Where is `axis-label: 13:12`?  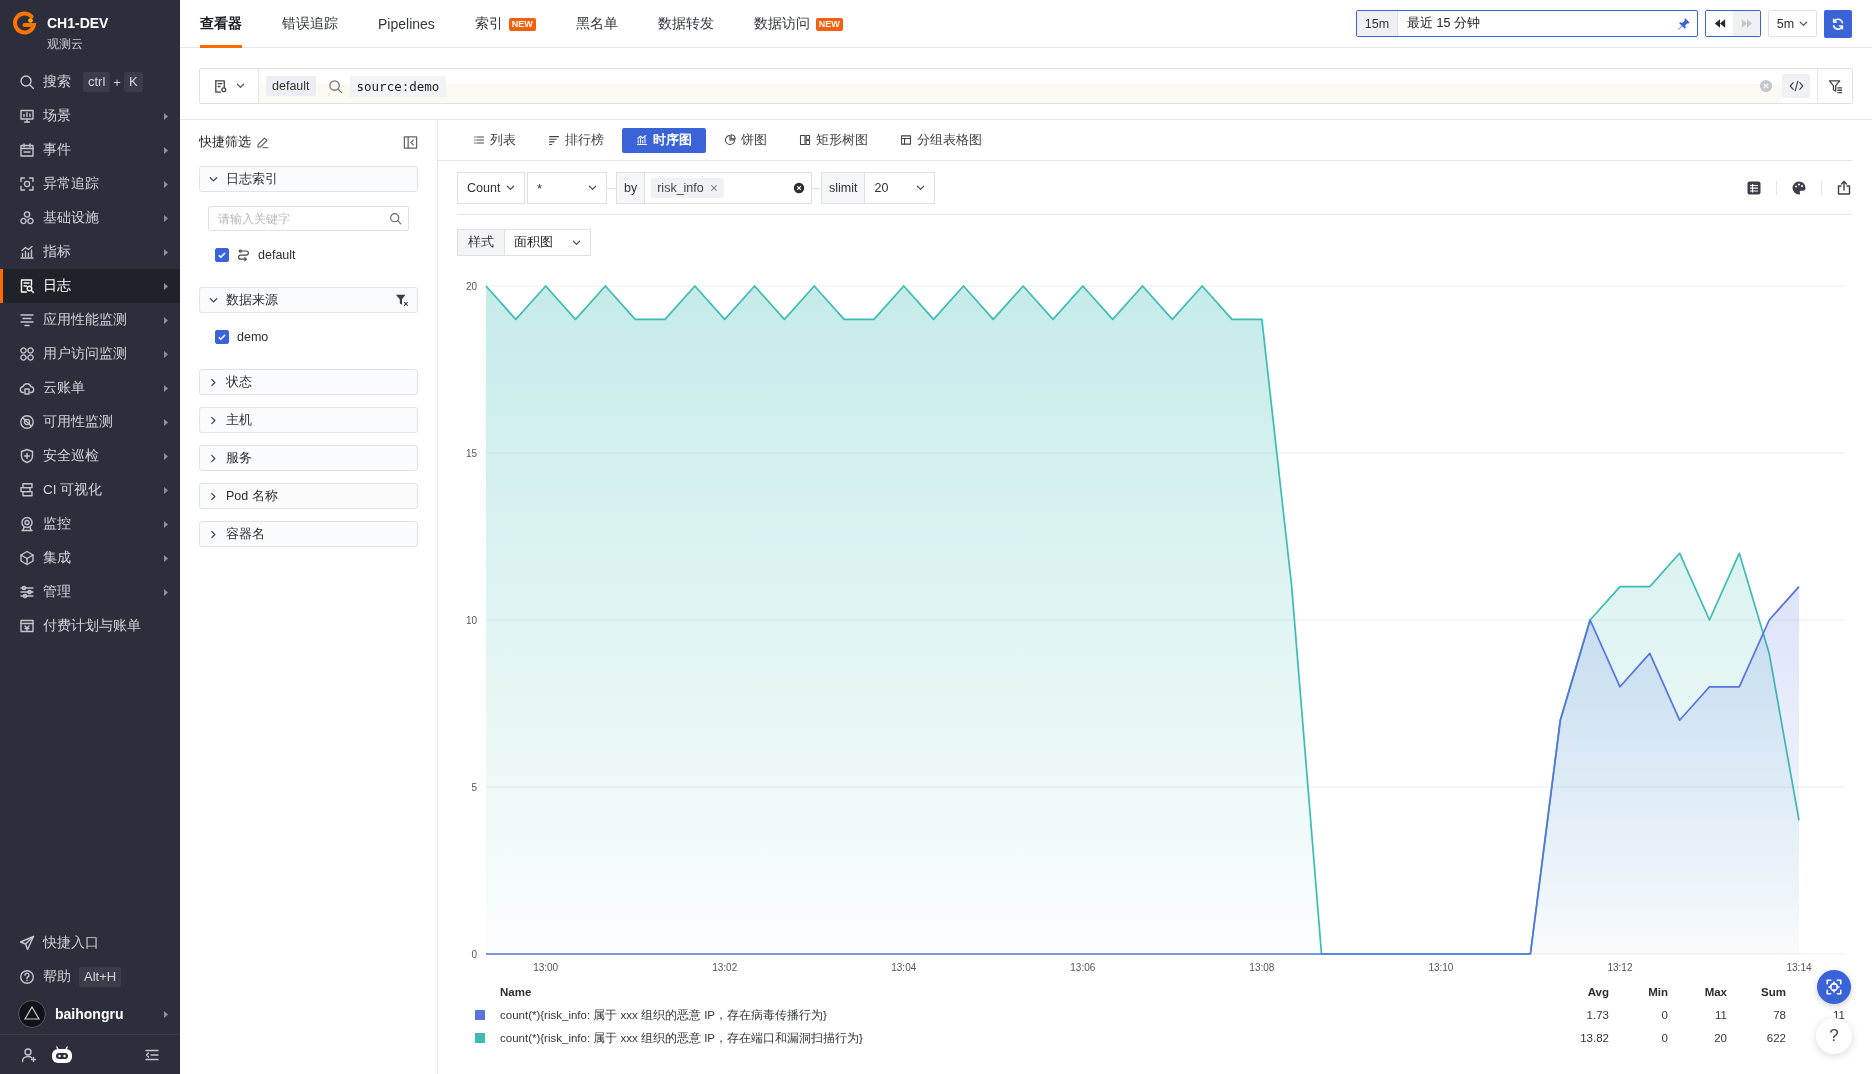
axis-label: 13:12 is located at coordinates (1620, 967).